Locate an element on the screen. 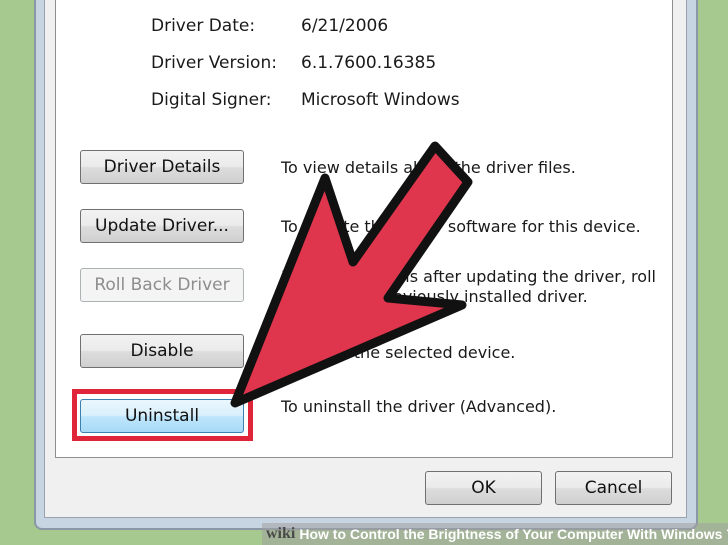 This screenshot has width=728, height=545. uninstall-button: Uninstall is located at coordinates (162, 416).